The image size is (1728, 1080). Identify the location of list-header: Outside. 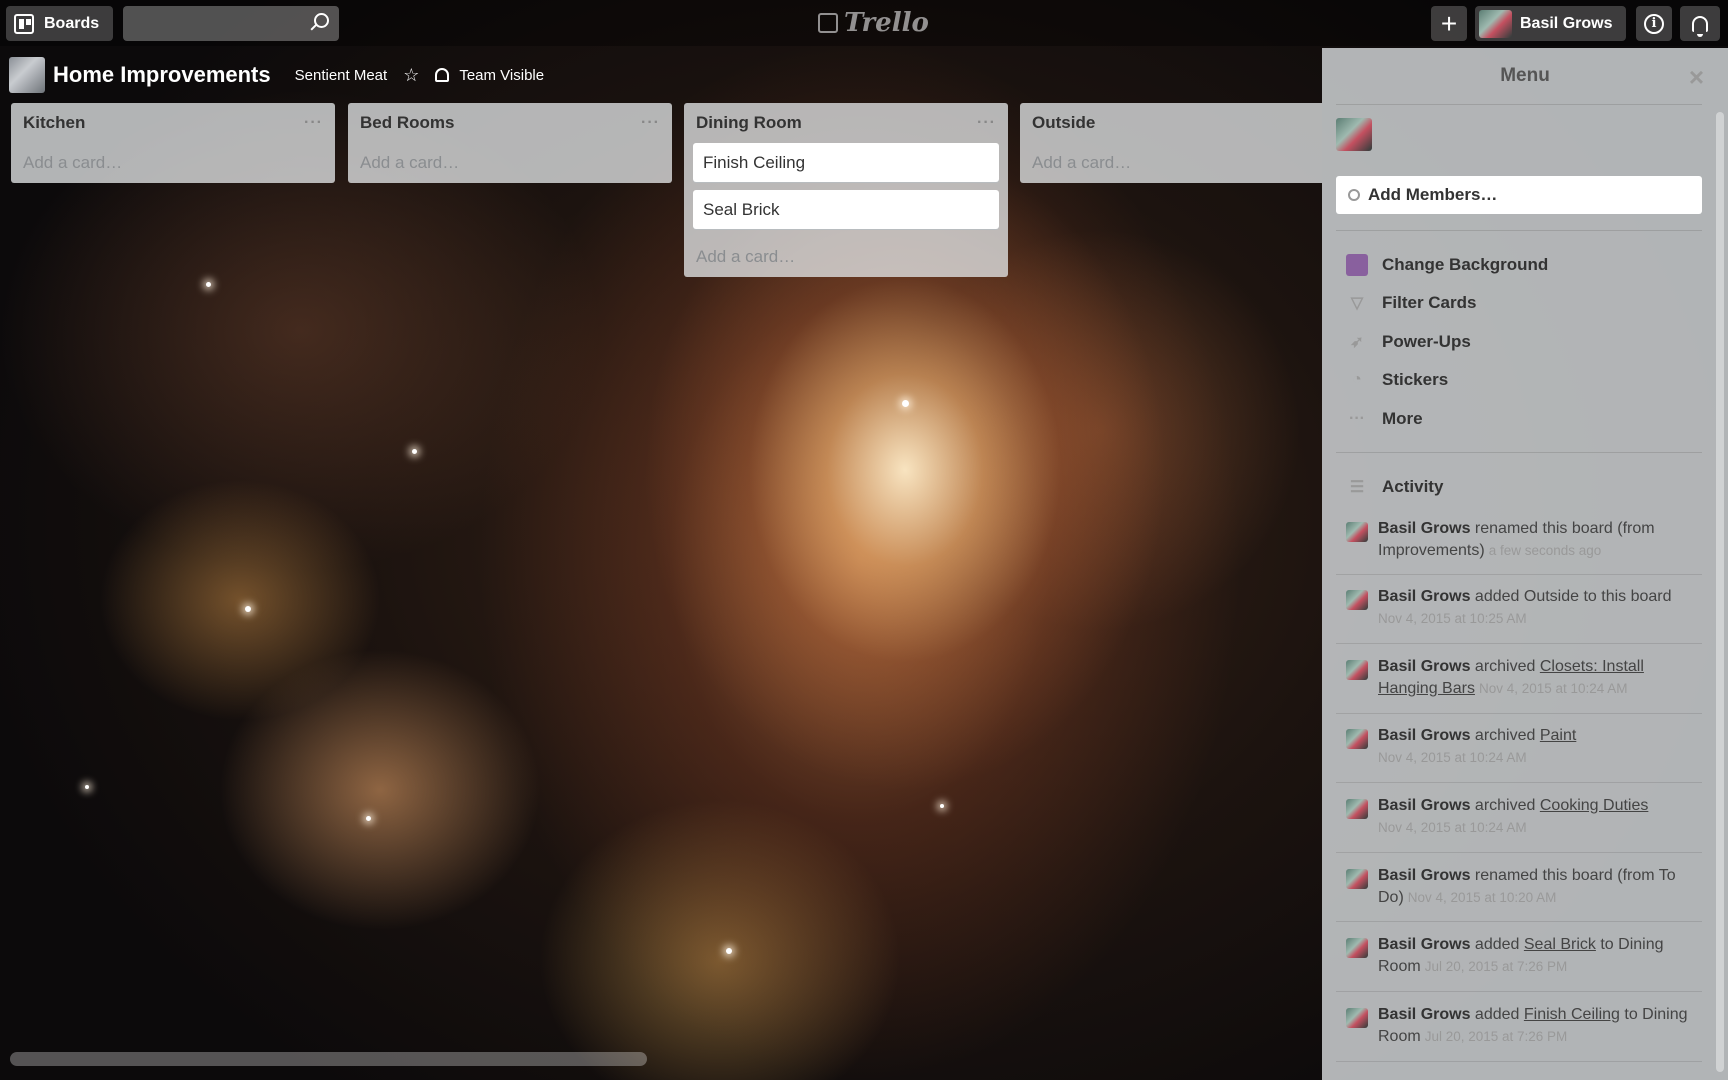
(1171, 123).